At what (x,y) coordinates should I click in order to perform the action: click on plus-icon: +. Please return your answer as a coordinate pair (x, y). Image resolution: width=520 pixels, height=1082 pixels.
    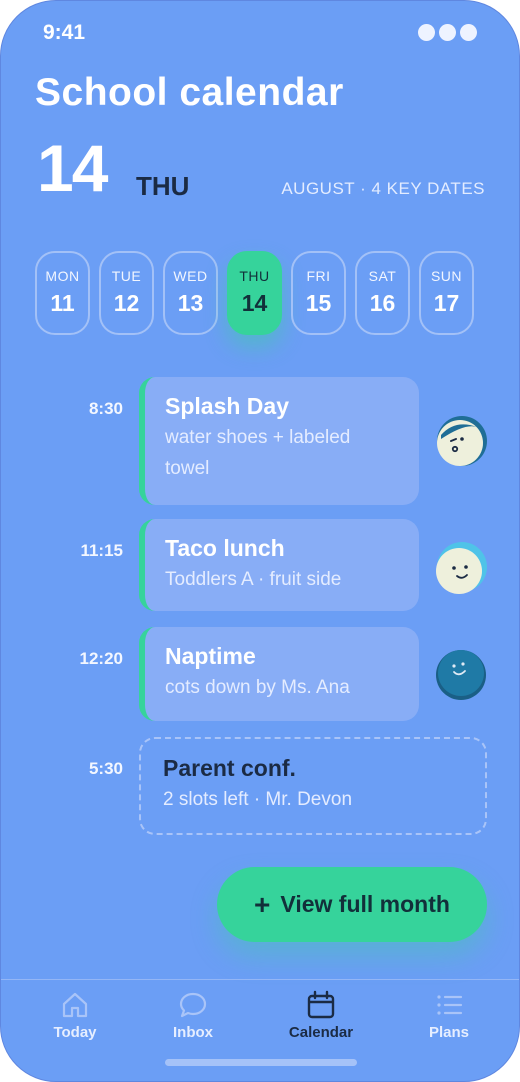
    Looking at the image, I should click on (262, 904).